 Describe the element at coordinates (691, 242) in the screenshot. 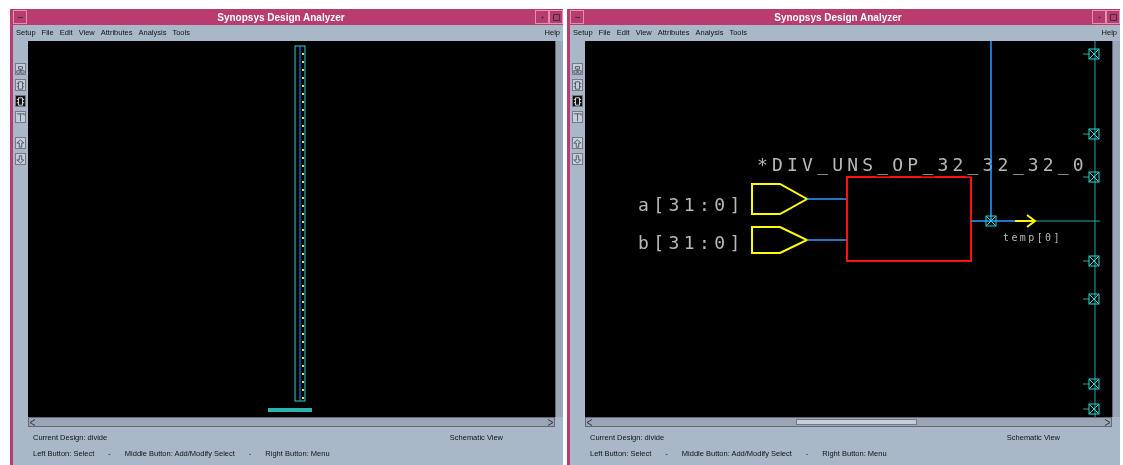

I see `port-label: b[31:0]` at that location.